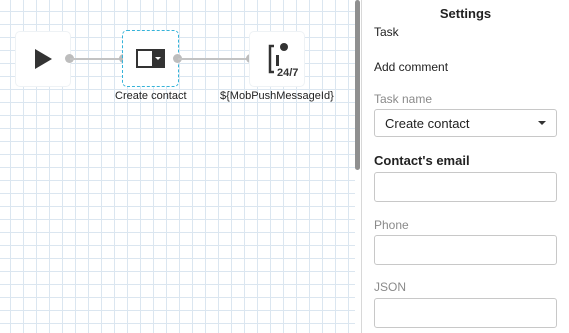 The height and width of the screenshot is (333, 569). Describe the element at coordinates (422, 160) in the screenshot. I see `email-label: Contact's email` at that location.